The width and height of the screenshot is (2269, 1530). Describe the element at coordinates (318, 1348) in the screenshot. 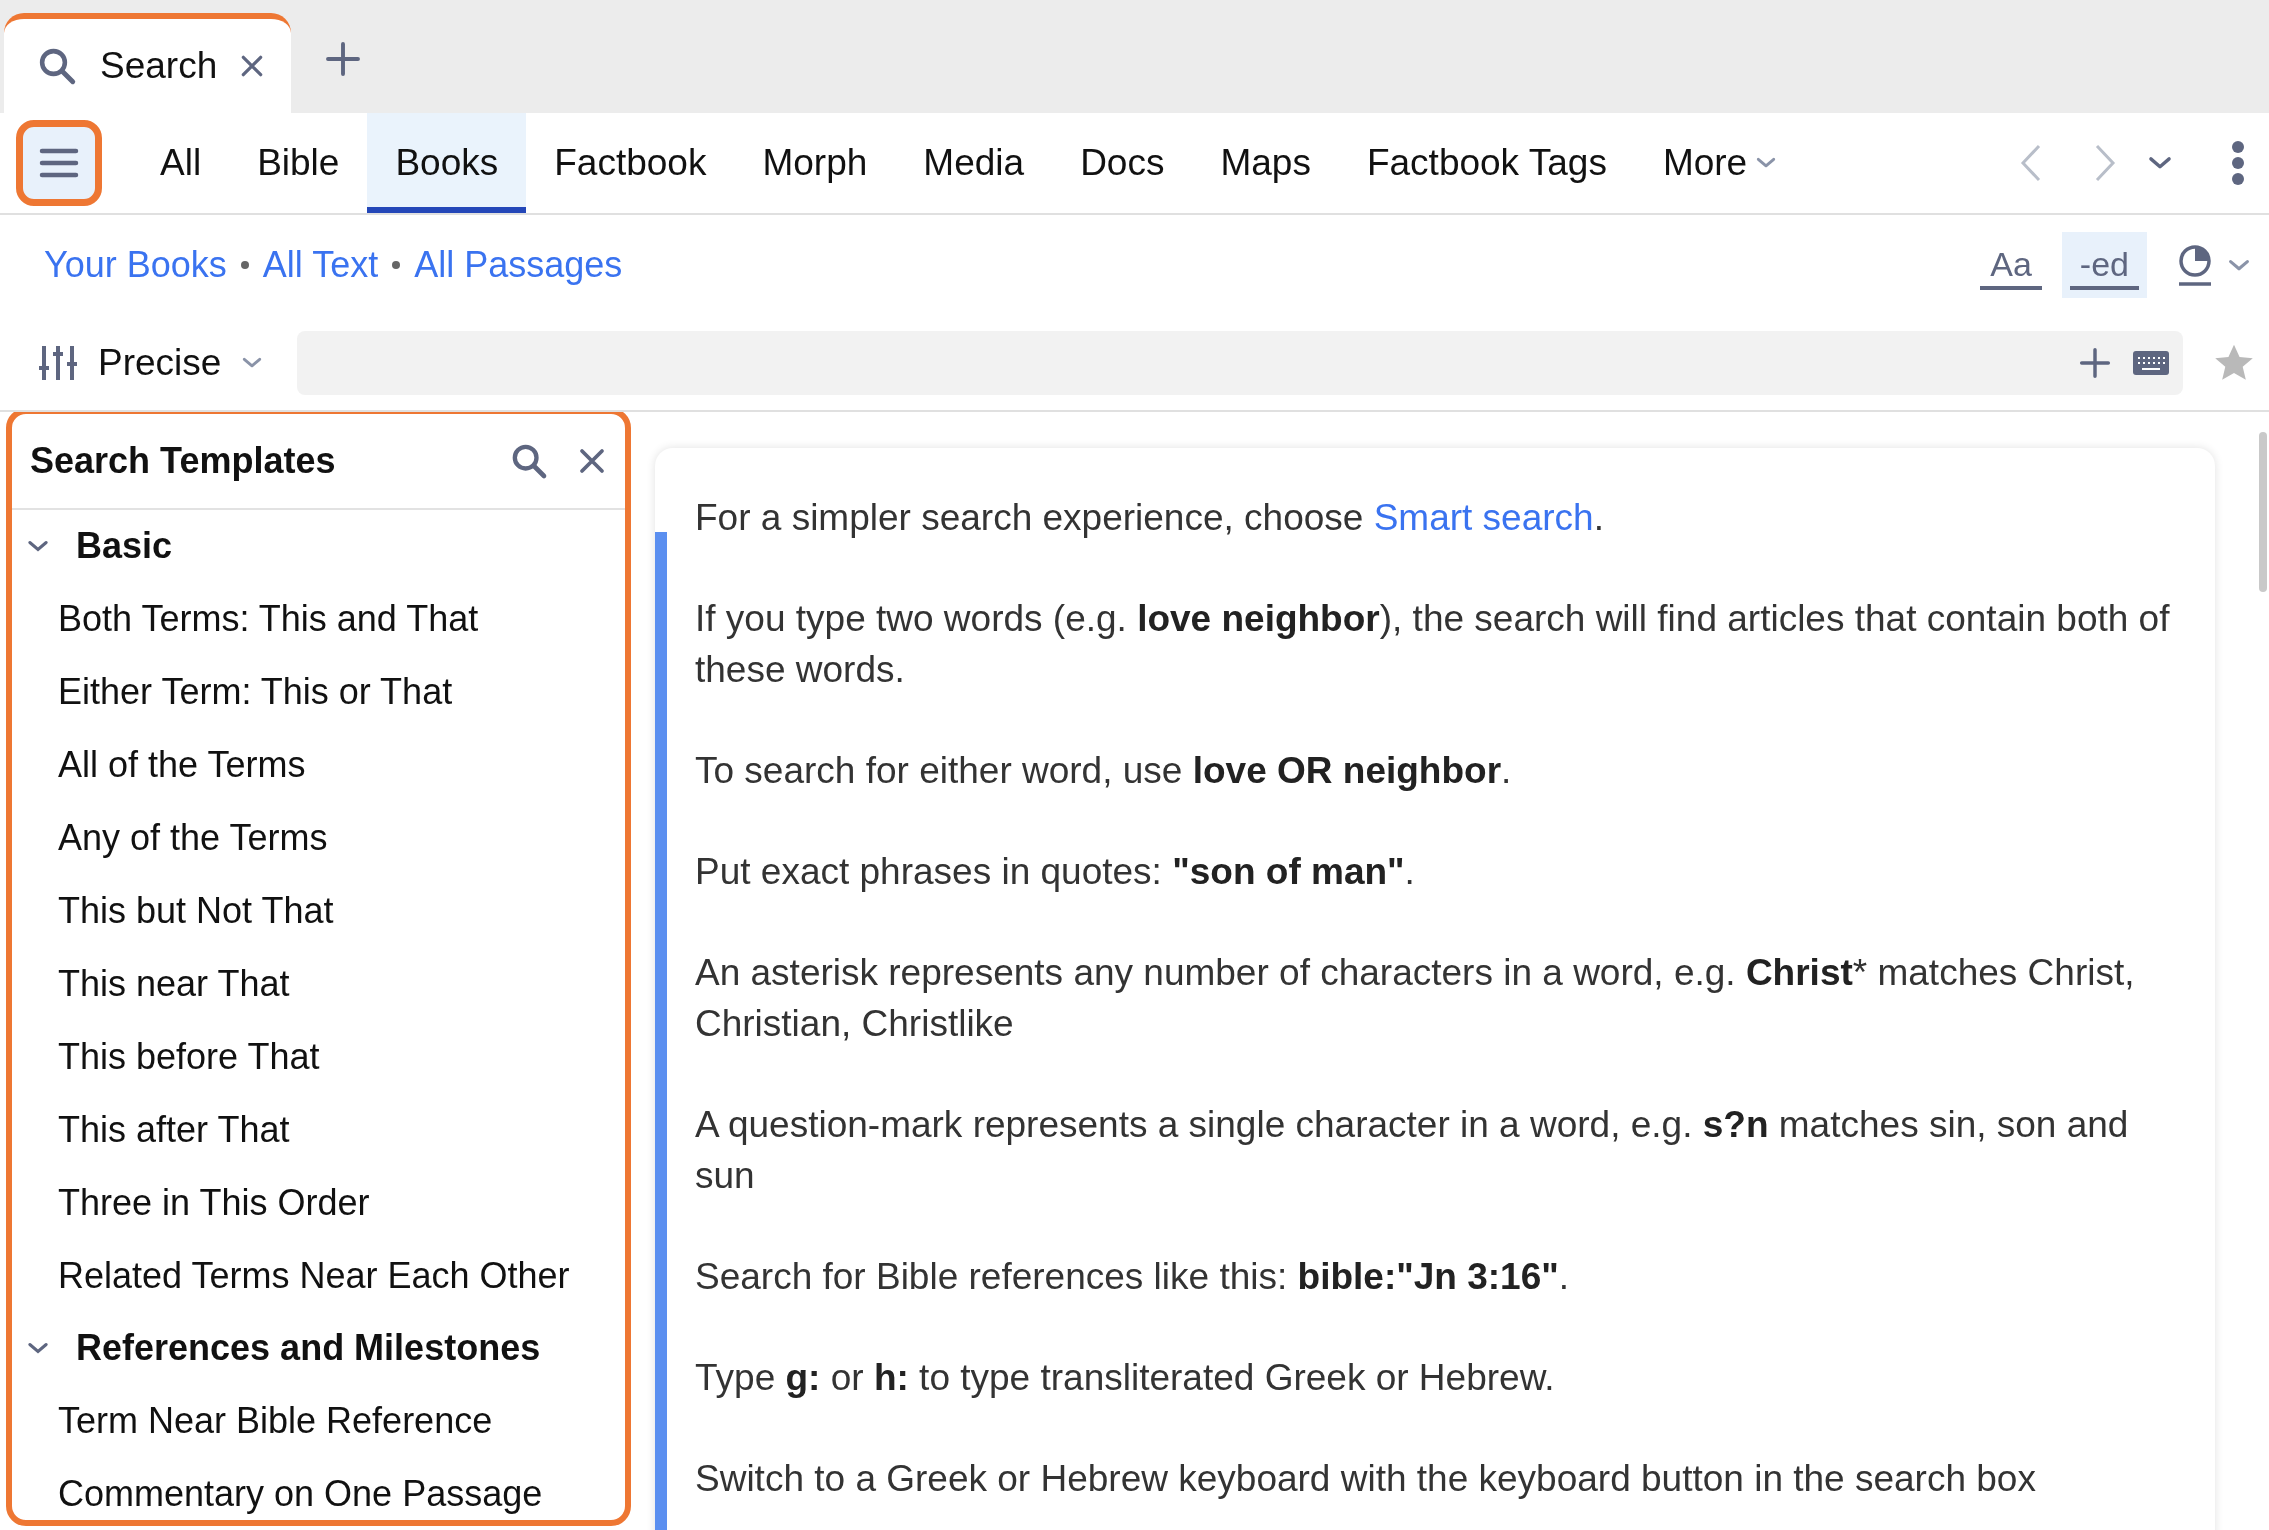

I see `template-group: References and Milestones` at that location.